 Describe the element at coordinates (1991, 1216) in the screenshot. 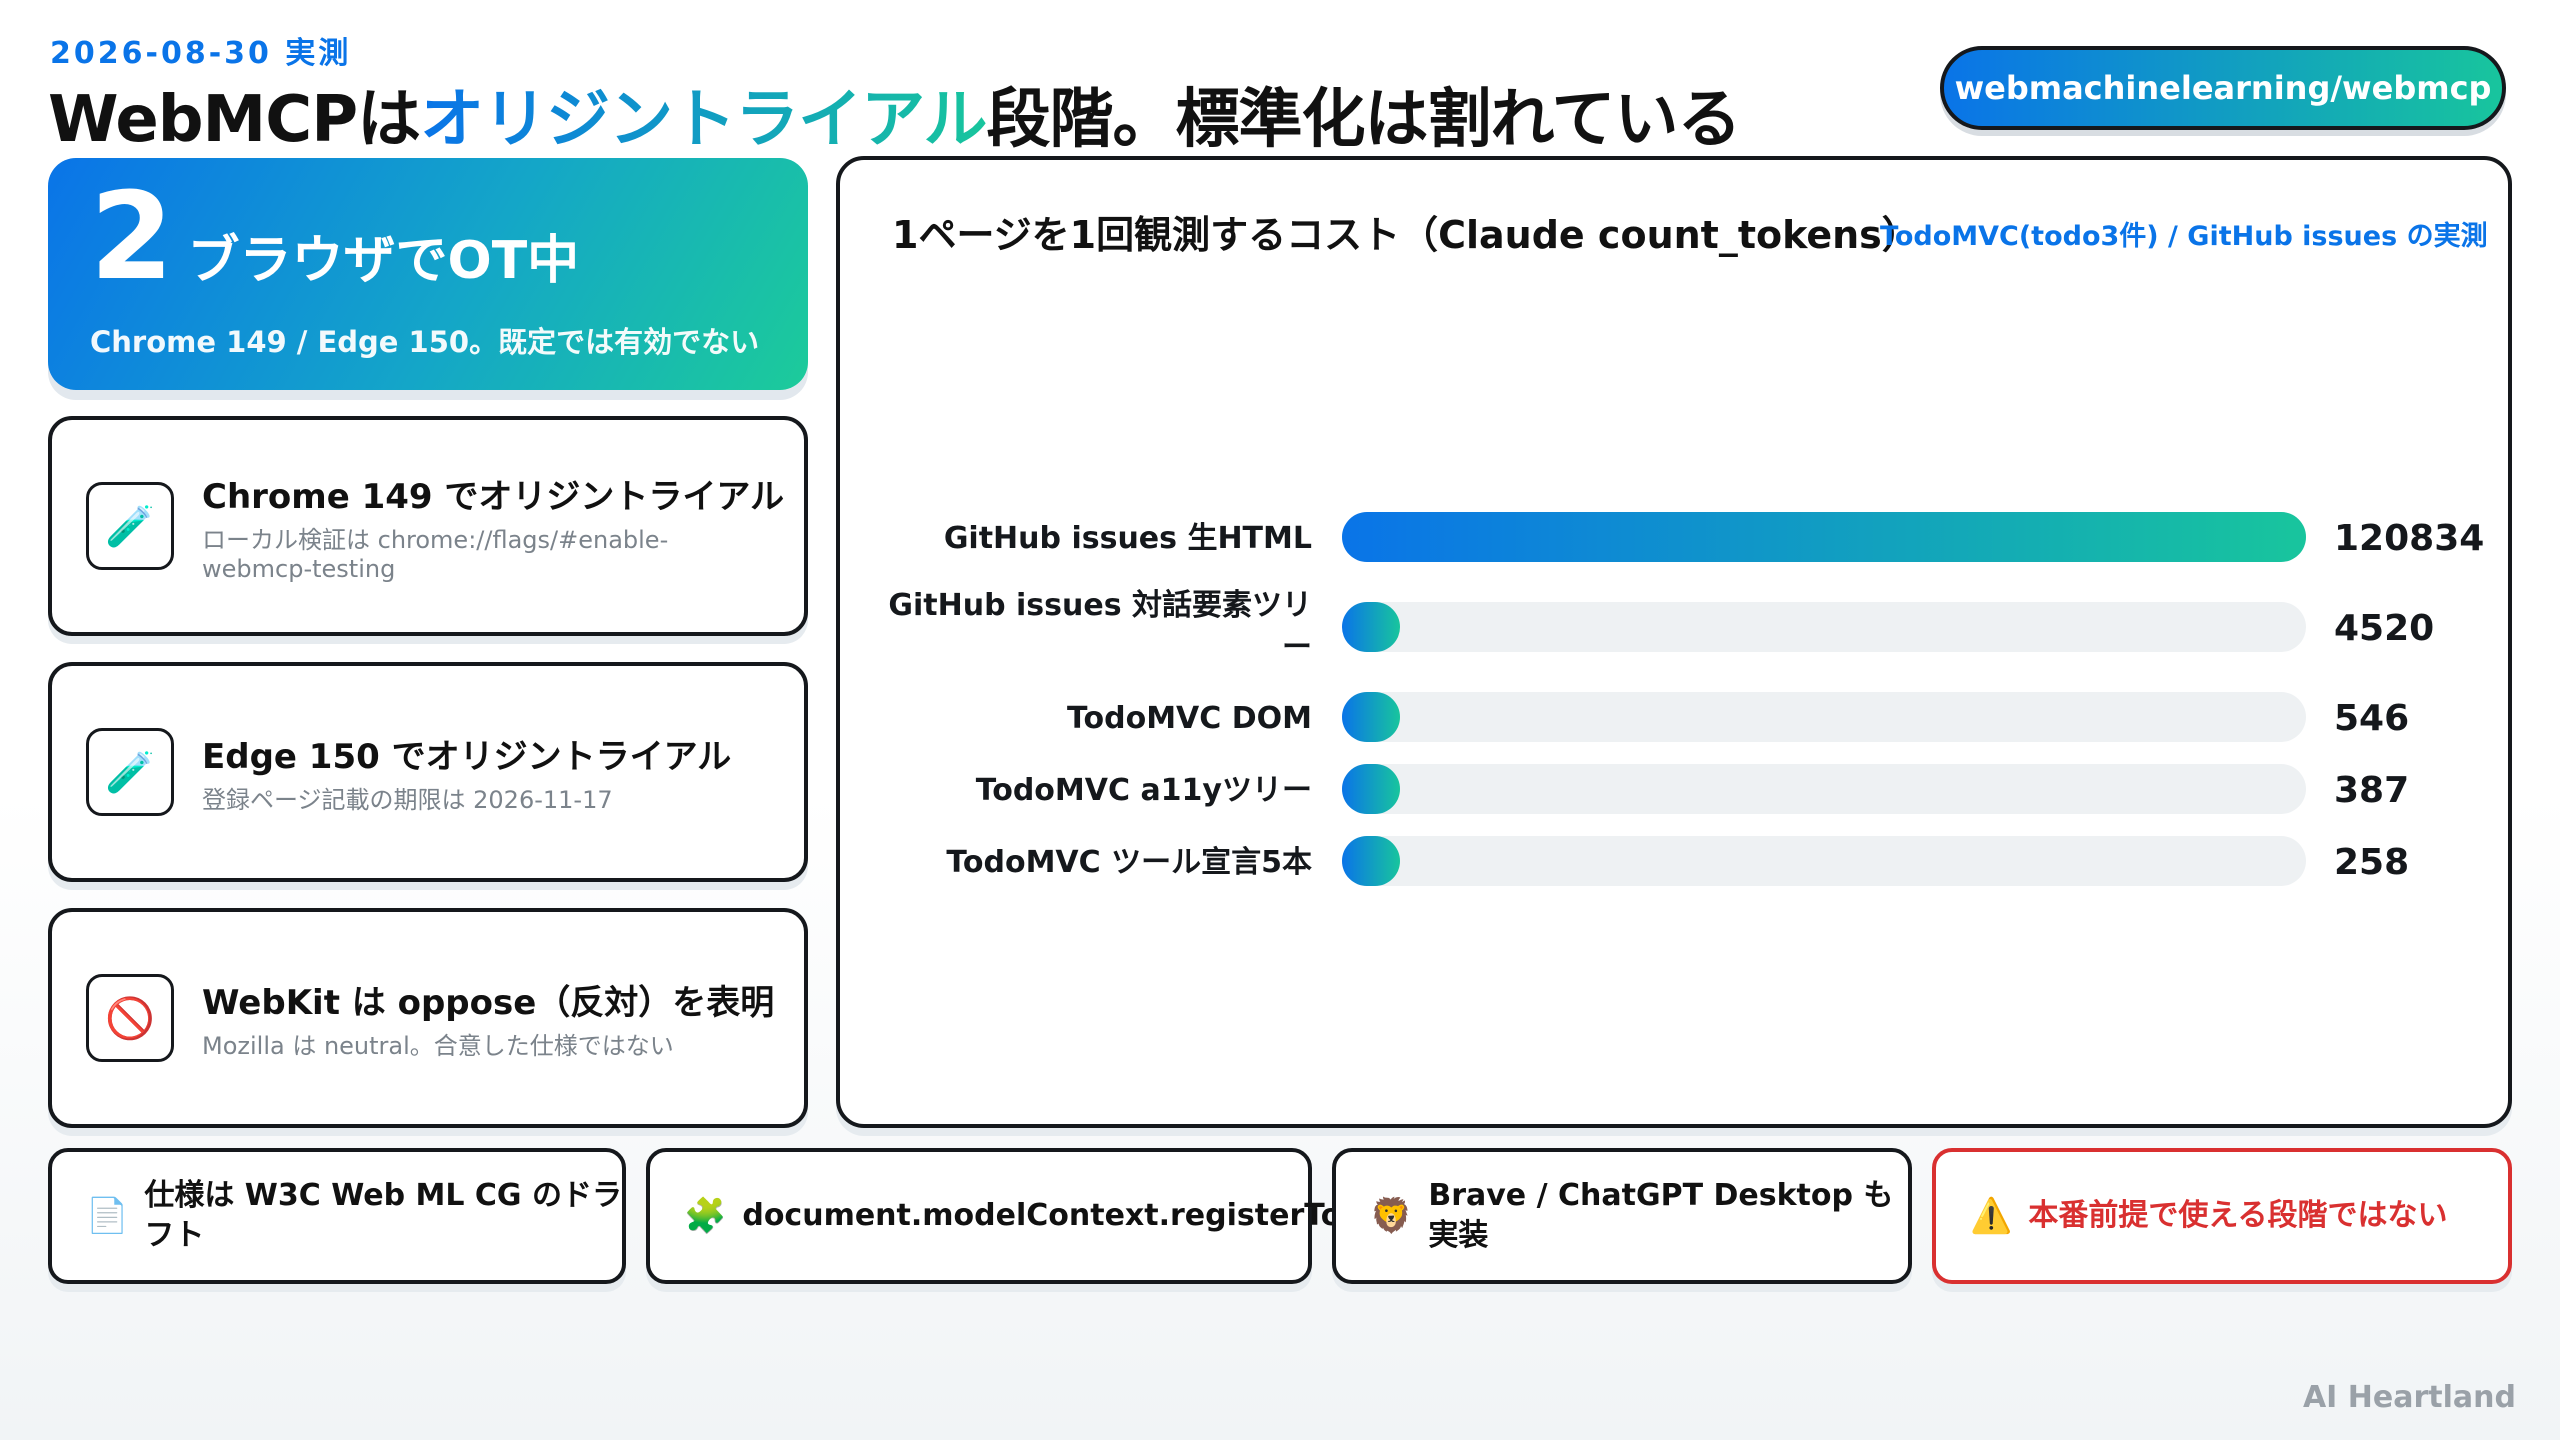

I see `warning-icon: ⚠️` at that location.